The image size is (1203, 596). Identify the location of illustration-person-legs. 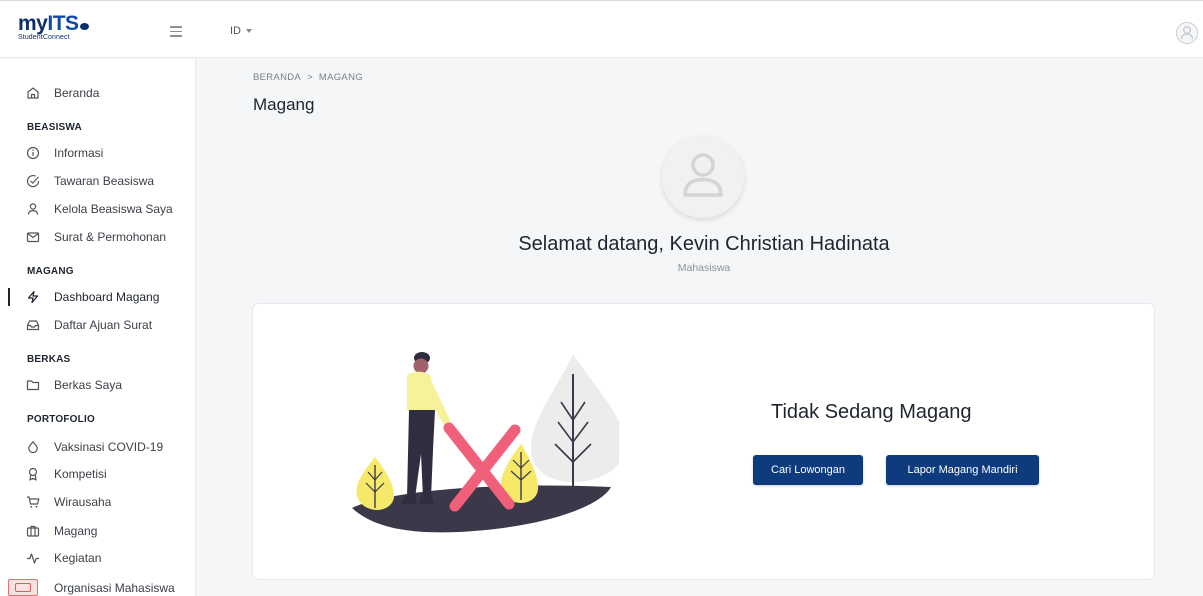
(421, 454).